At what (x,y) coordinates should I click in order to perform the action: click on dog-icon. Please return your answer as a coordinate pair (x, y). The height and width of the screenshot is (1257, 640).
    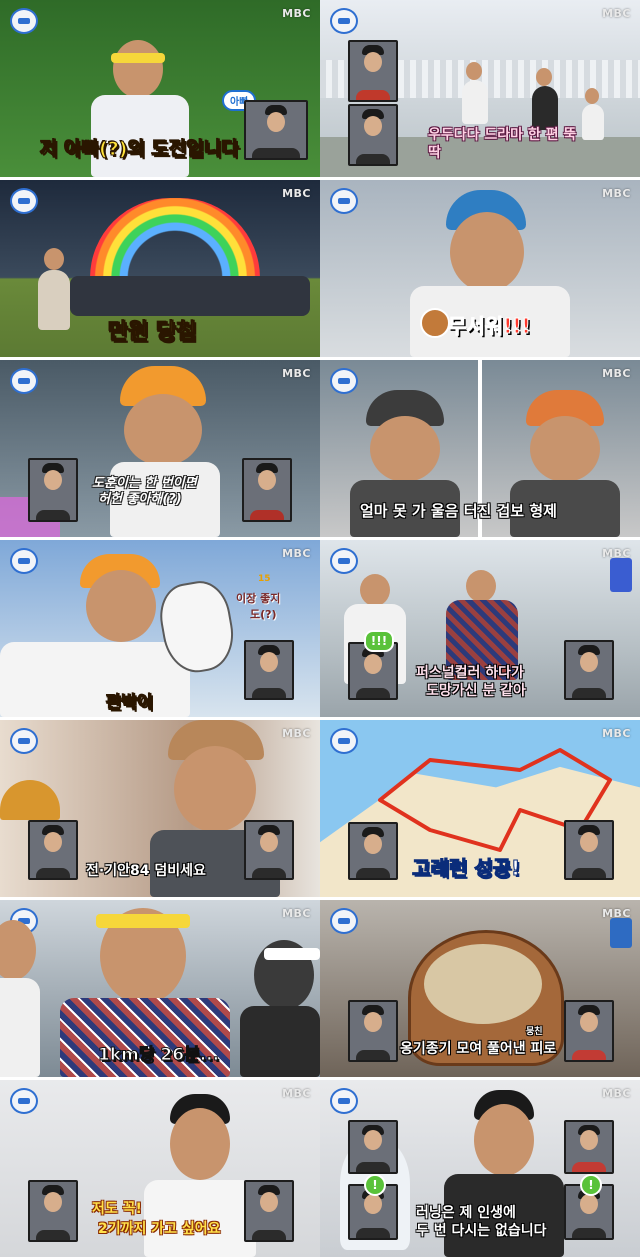
    Looking at the image, I should click on (435, 323).